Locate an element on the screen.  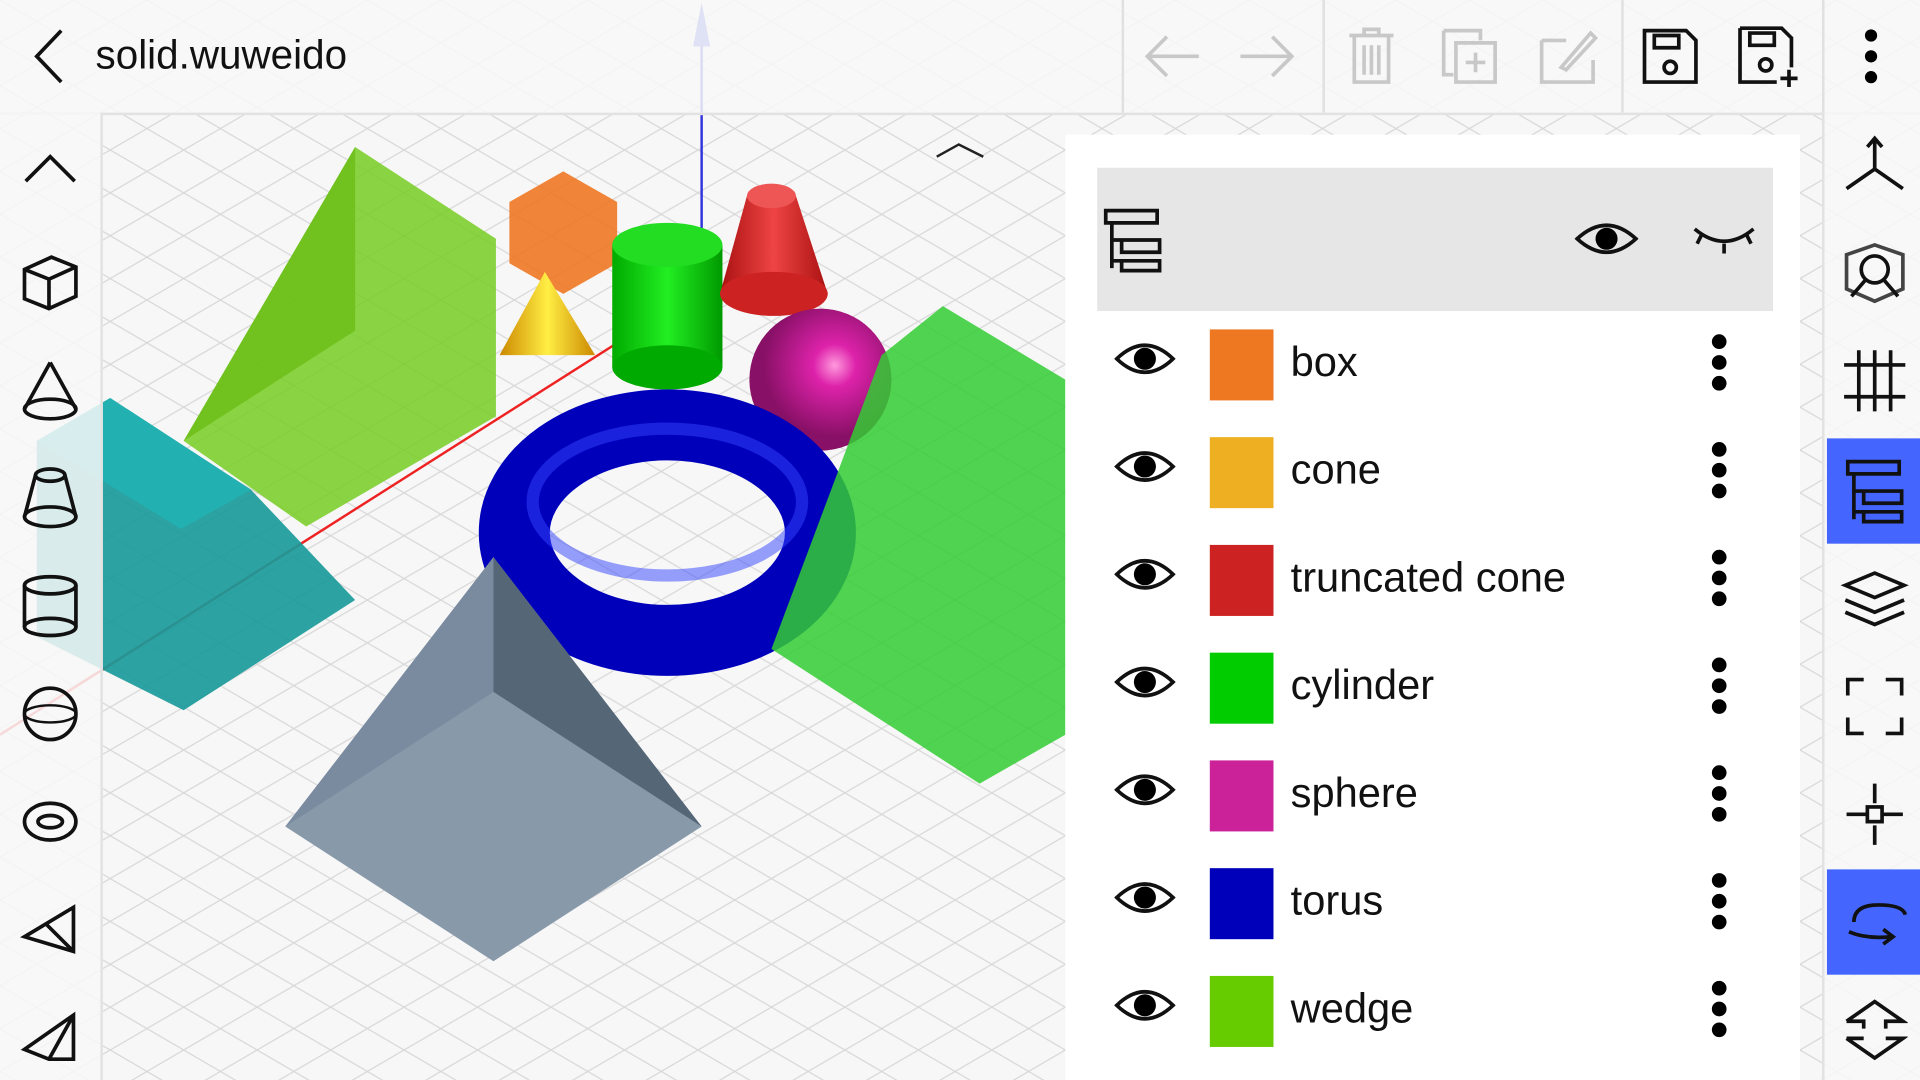
more-button is located at coordinates (1871, 56).